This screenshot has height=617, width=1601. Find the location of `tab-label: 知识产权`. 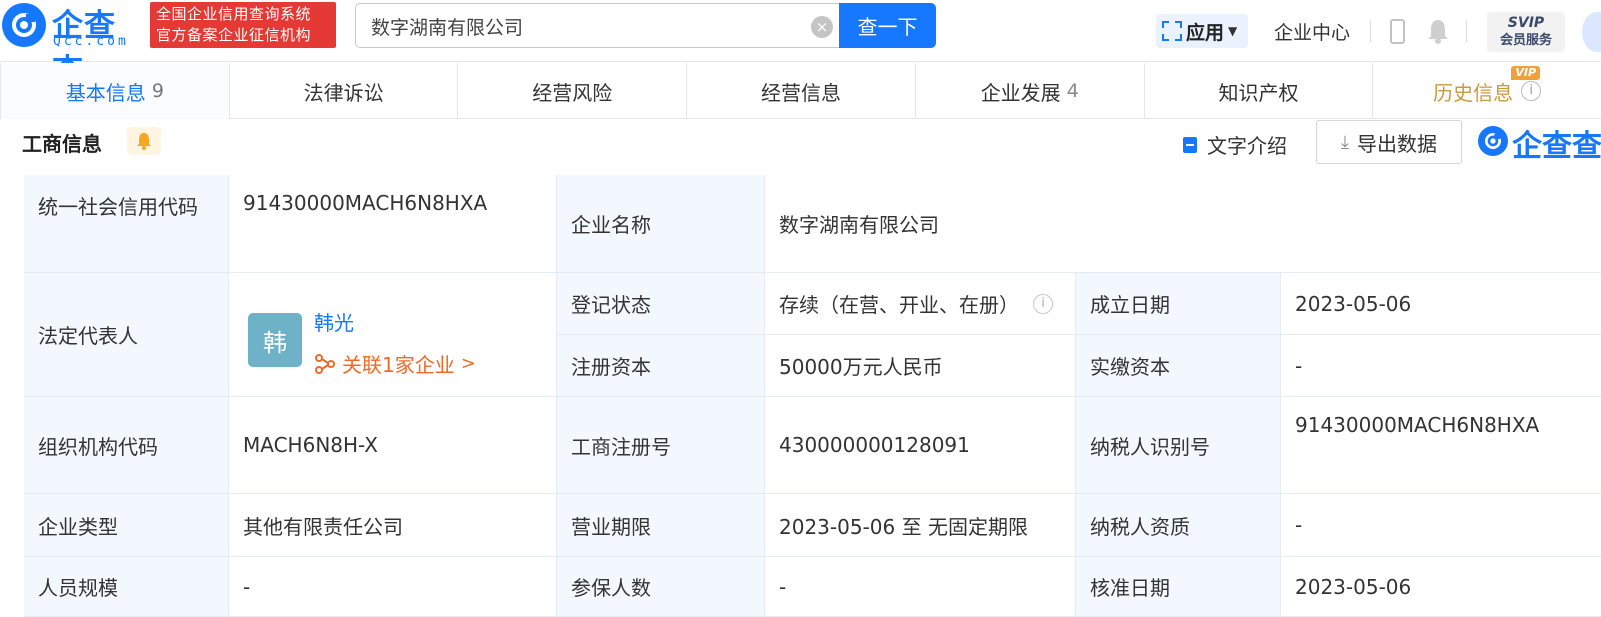

tab-label: 知识产权 is located at coordinates (1258, 92).